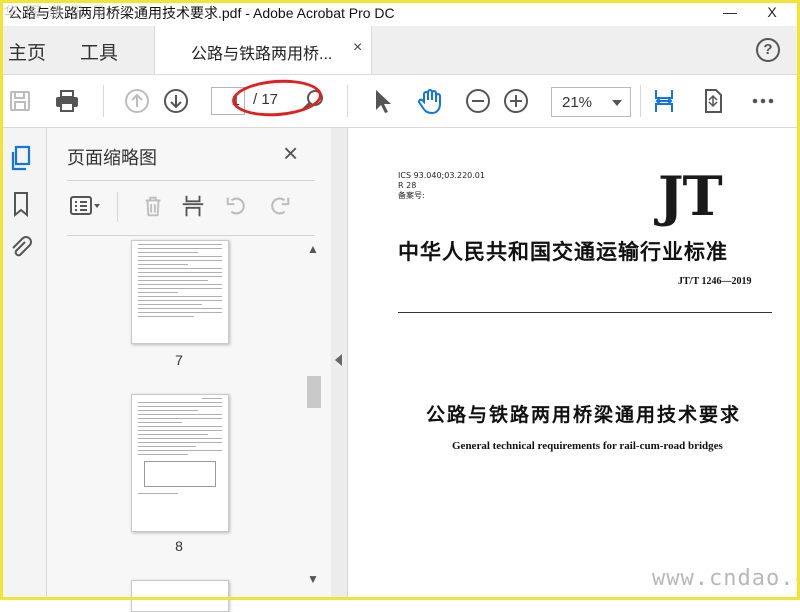 This screenshot has height=612, width=800. I want to click on record-number: 备案号:, so click(411, 195).